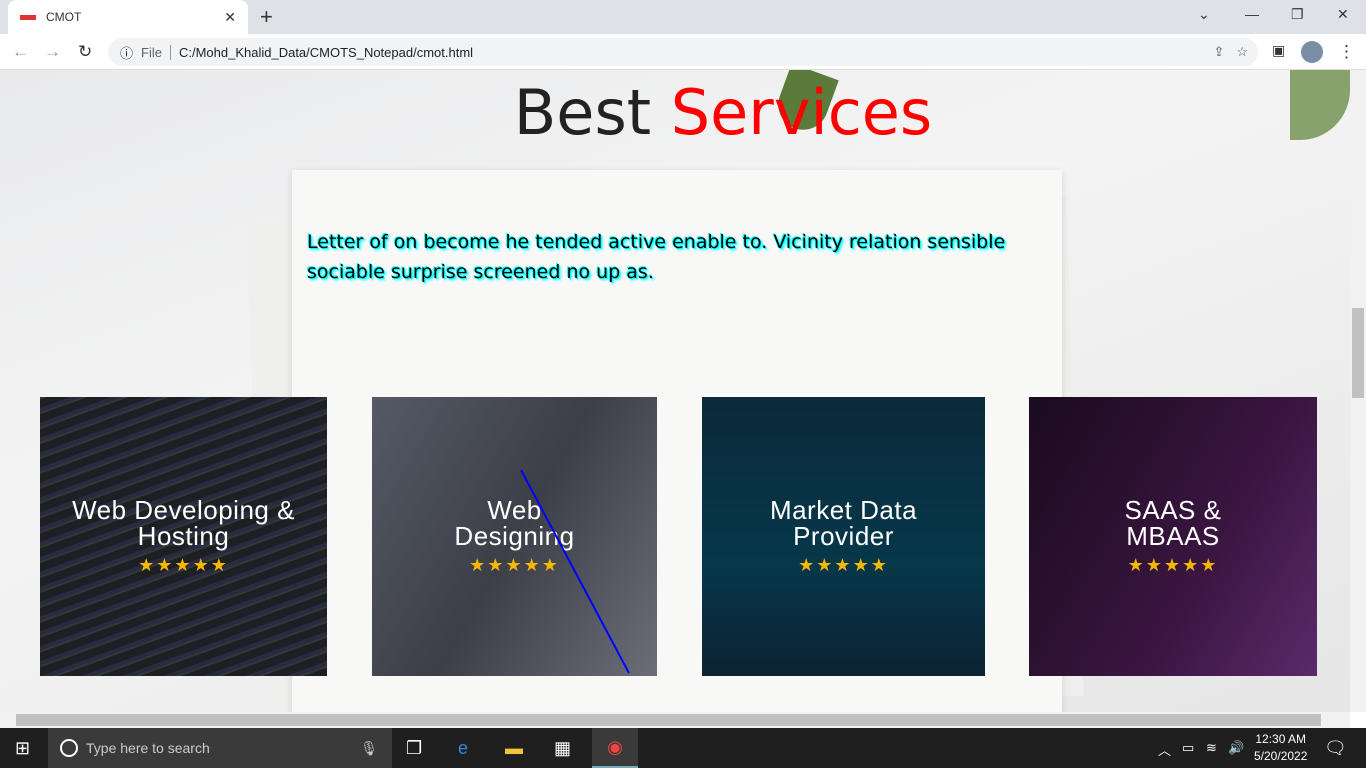 This screenshot has height=768, width=1366. I want to click on volume-icon: 🔊, so click(1236, 748).